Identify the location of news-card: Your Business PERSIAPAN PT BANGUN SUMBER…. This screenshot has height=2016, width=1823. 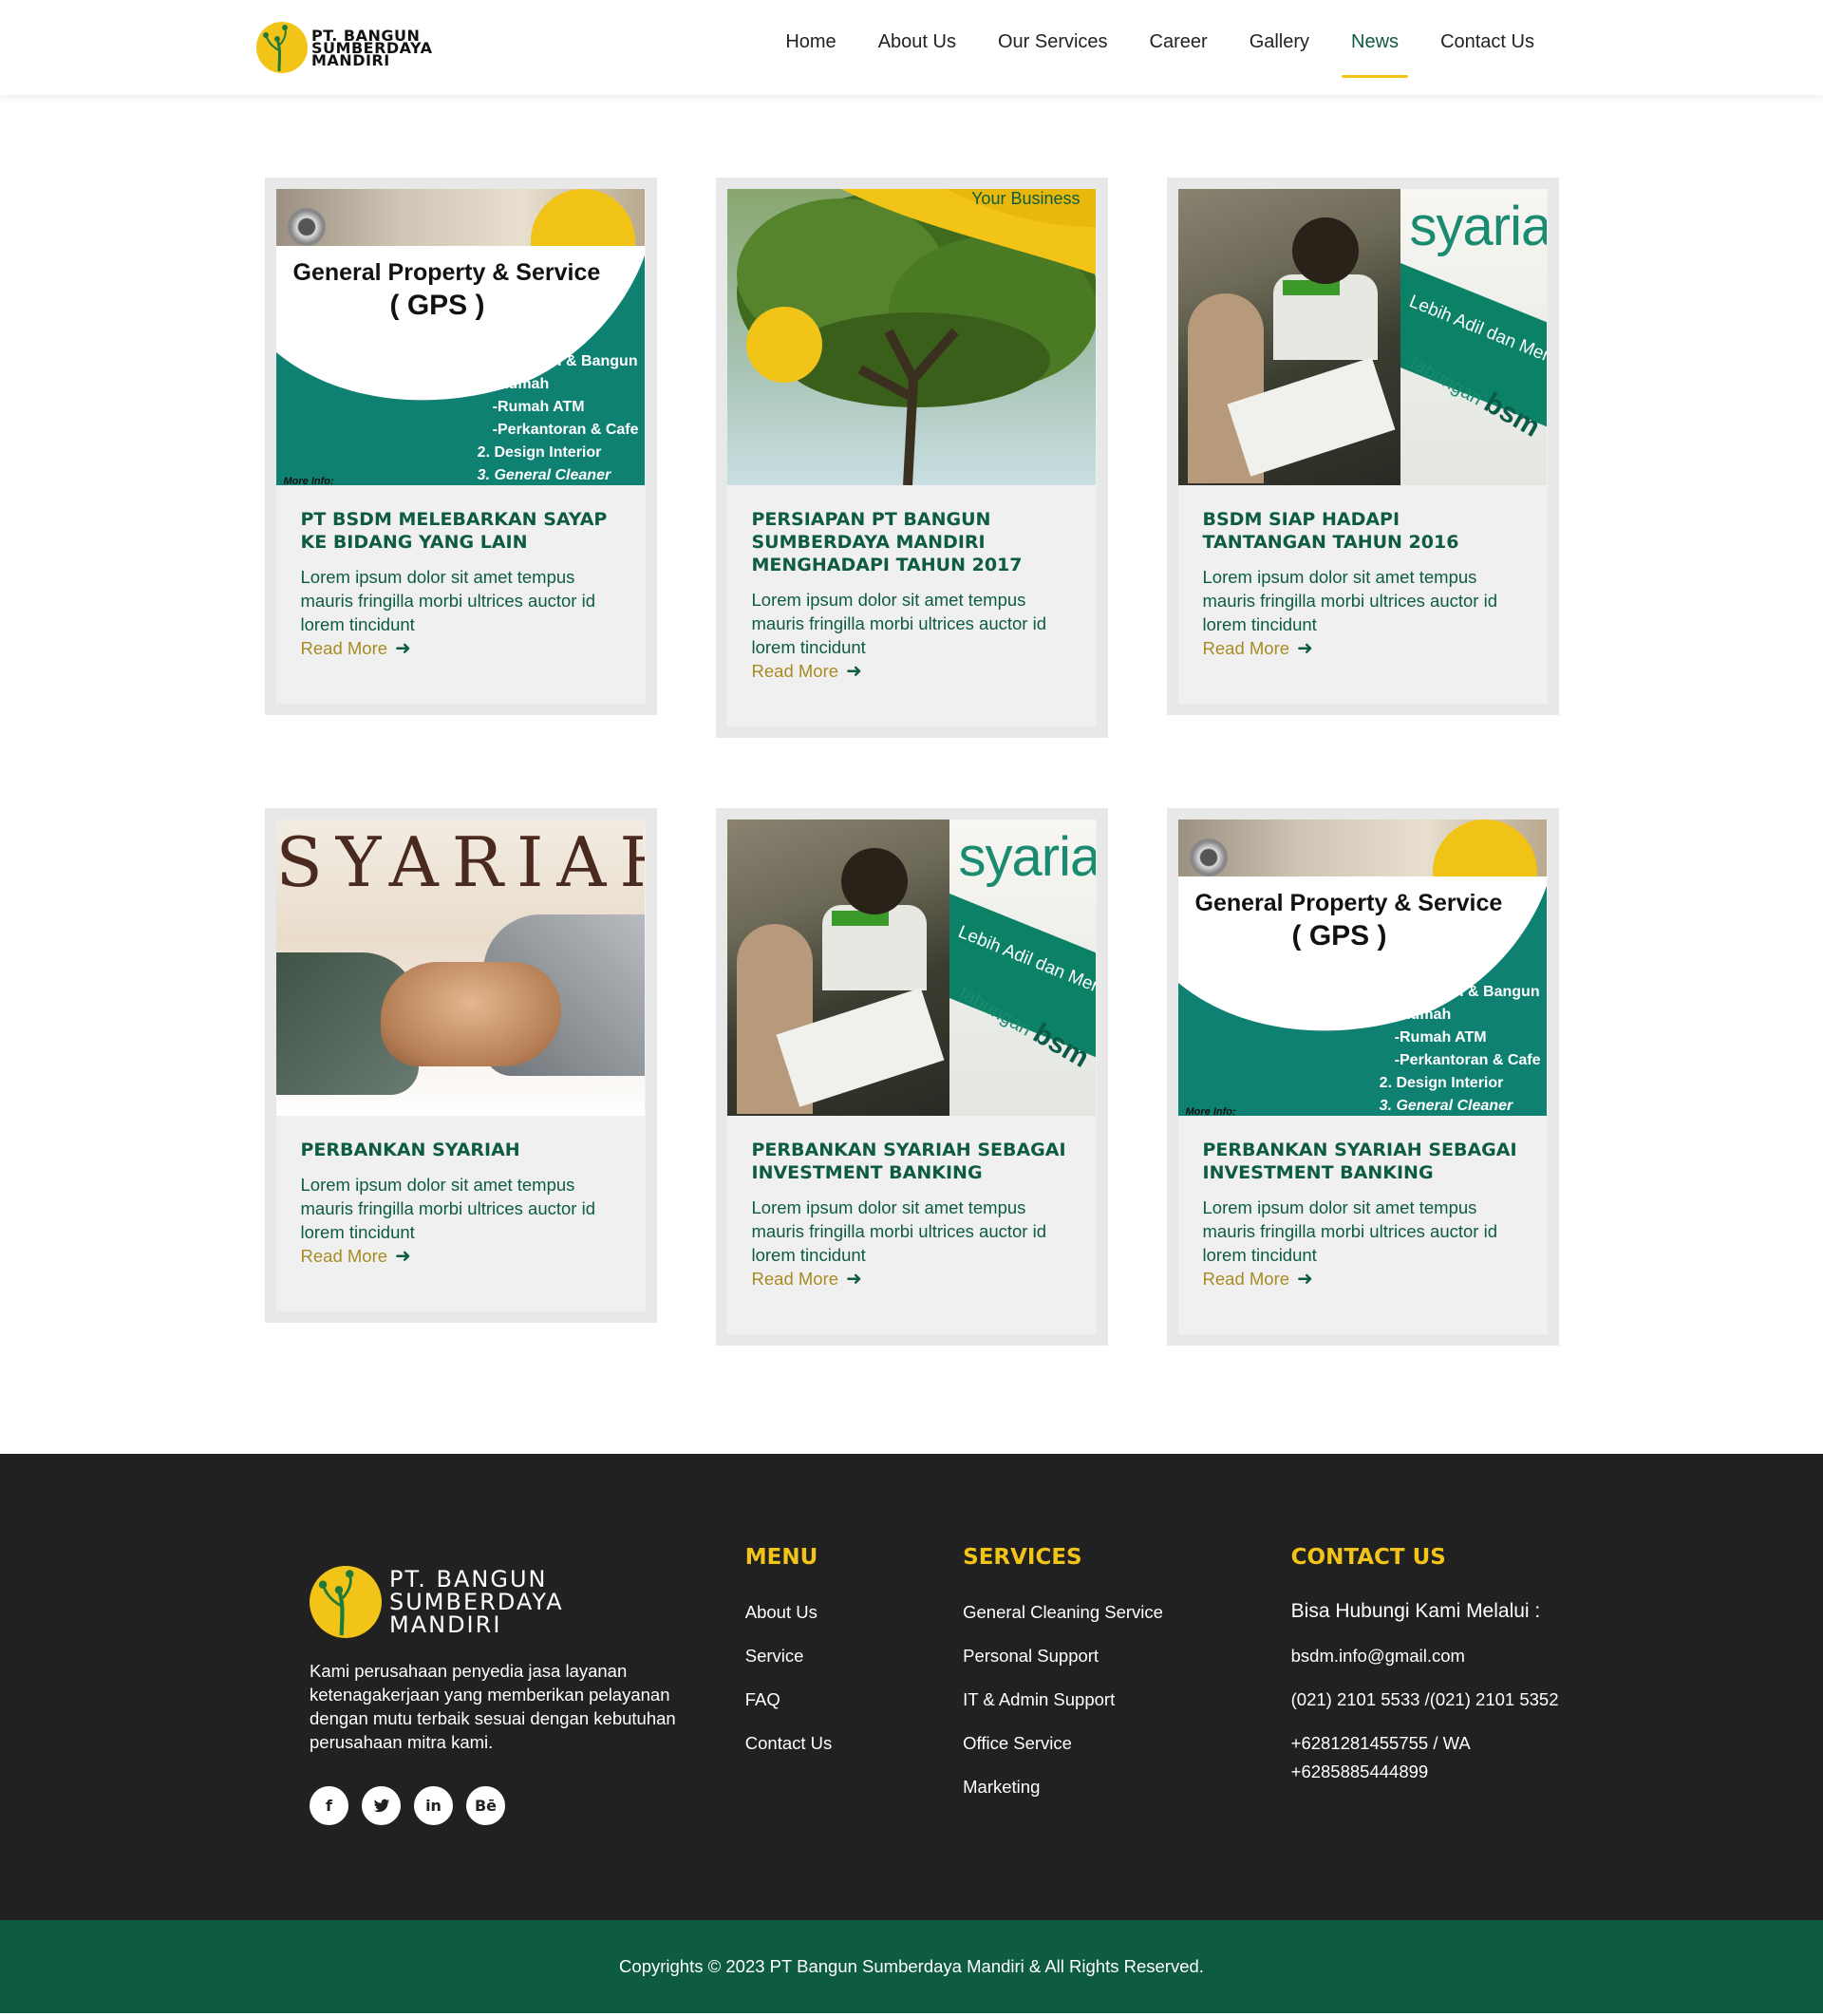
(912, 458).